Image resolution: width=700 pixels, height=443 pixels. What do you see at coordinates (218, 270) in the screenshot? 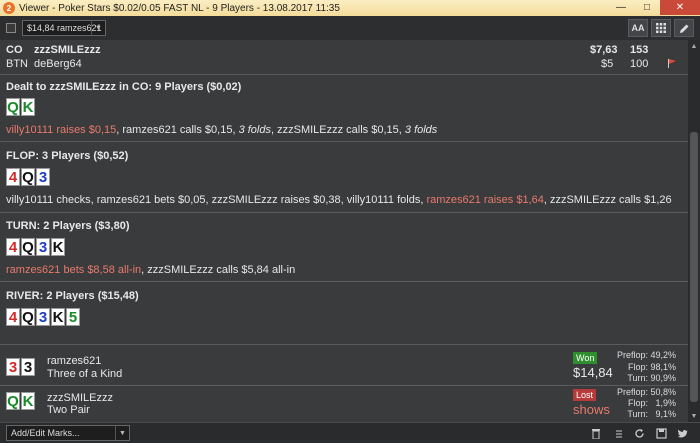
I see `action-text: , zzzSMILEzzz calls $5,84 all-in` at bounding box center [218, 270].